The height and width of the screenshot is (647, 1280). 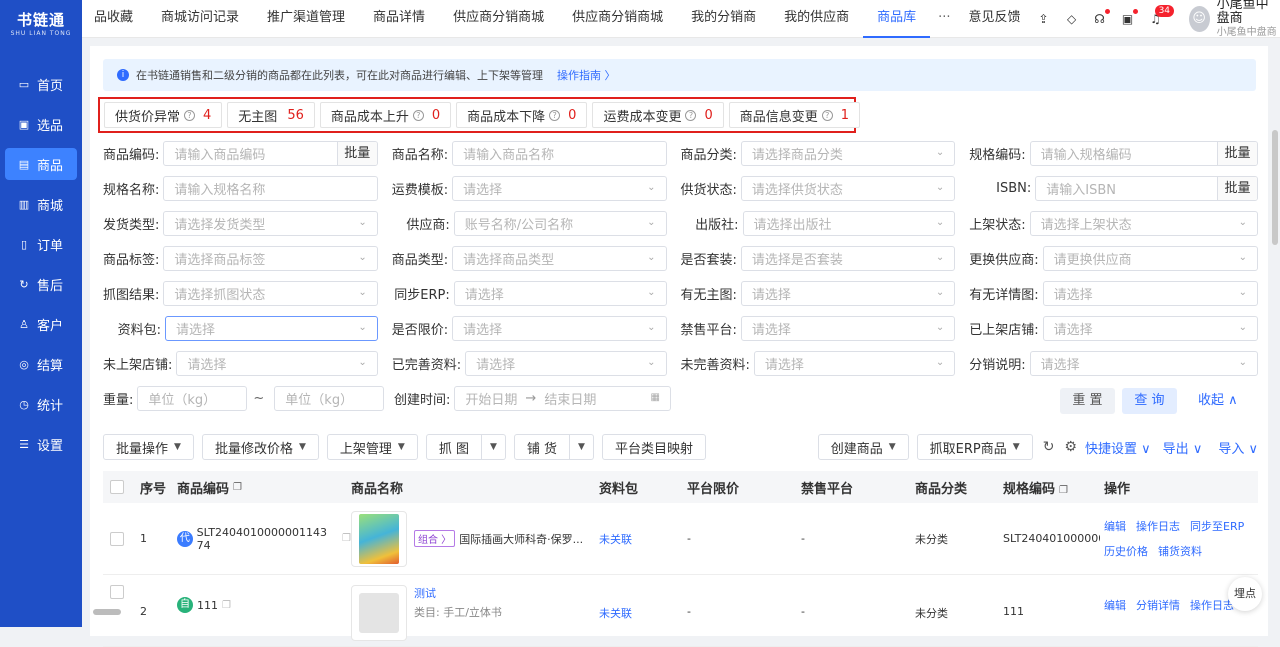 What do you see at coordinates (1218, 401) in the screenshot?
I see `collapse-button: 收起 ∧` at bounding box center [1218, 401].